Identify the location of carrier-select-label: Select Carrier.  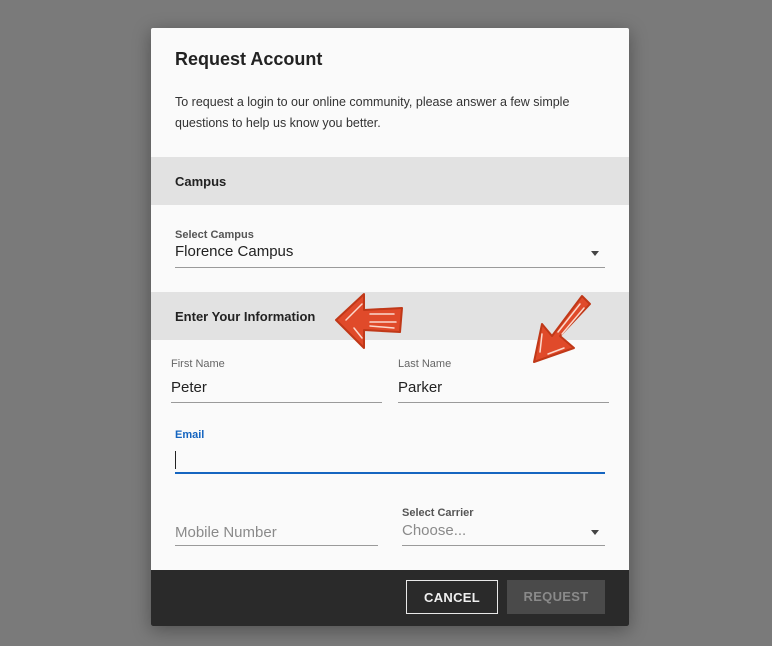
(438, 513).